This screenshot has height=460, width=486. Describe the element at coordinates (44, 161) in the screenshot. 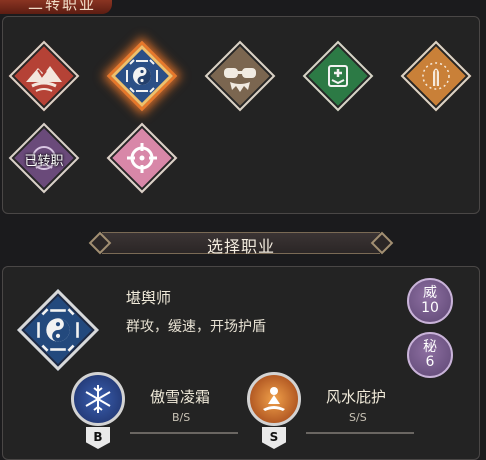

I see `converted-label: 已转职` at that location.